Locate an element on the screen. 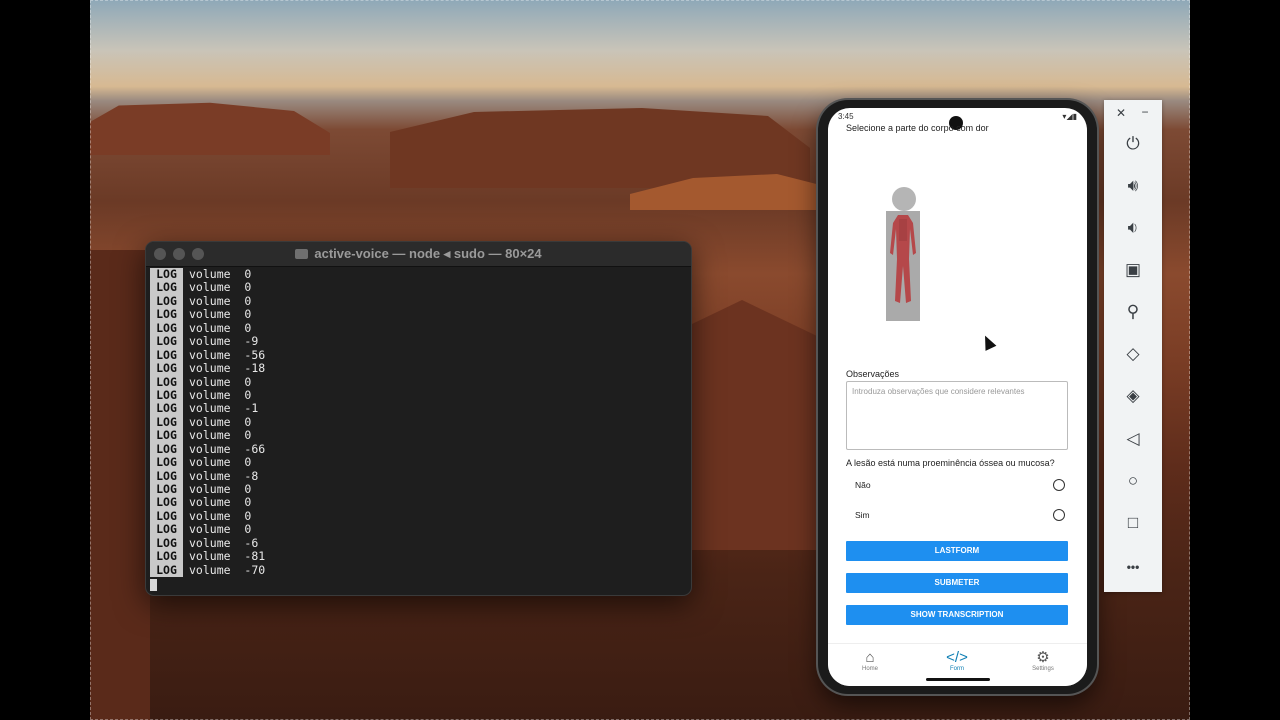 The height and width of the screenshot is (720, 1280). zoom-icon: ⚲ is located at coordinates (1133, 312).